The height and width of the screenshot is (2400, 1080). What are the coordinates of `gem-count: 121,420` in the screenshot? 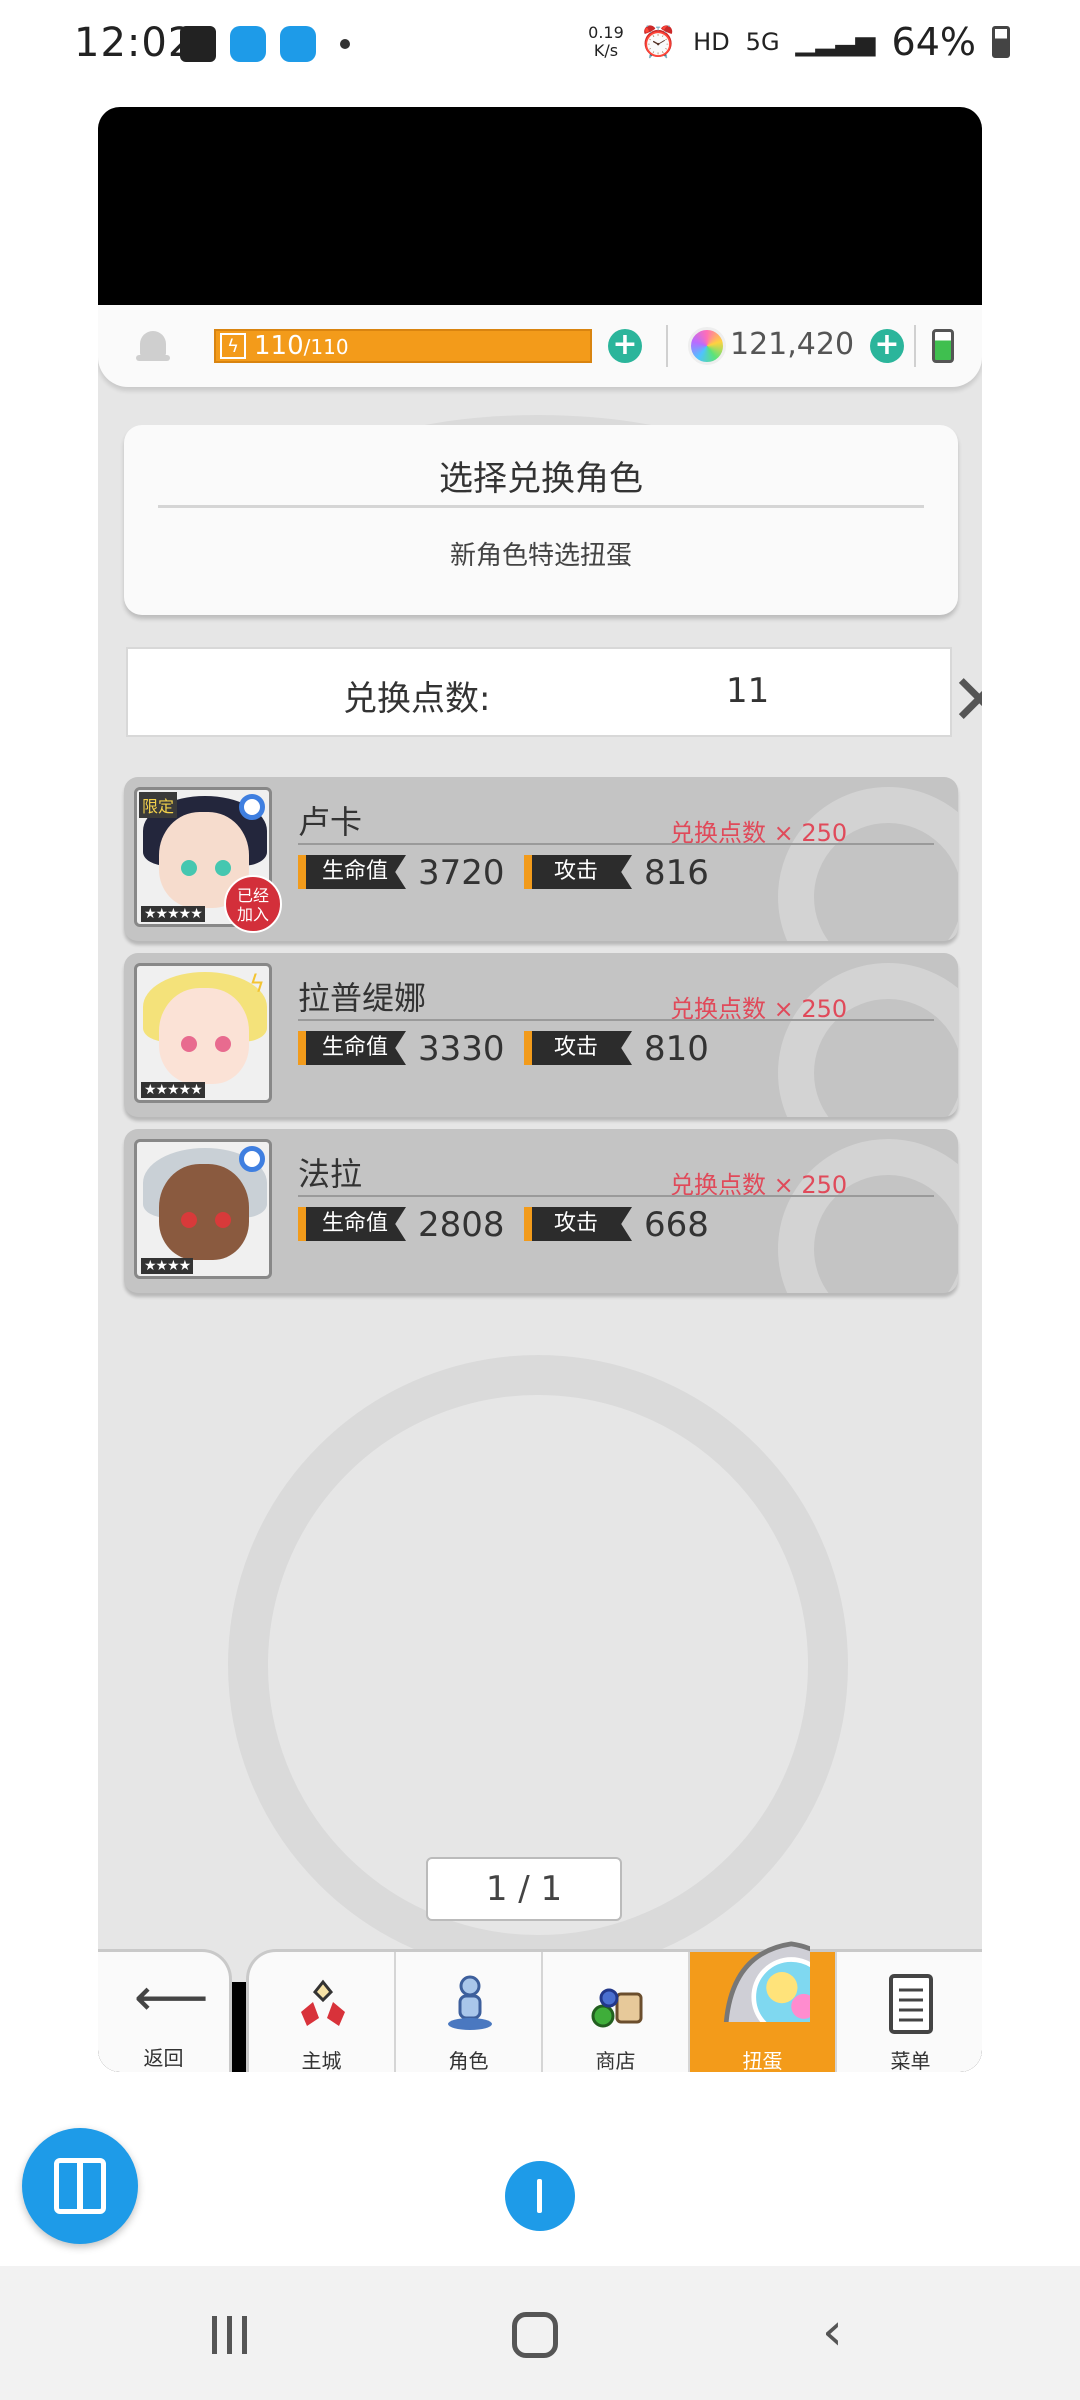 It's located at (792, 344).